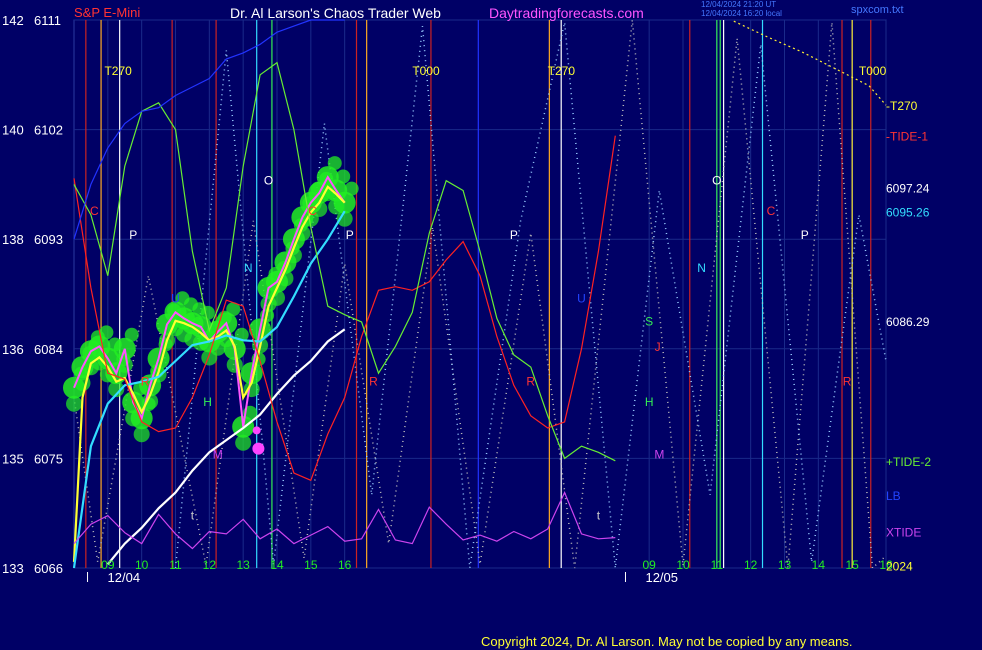 This screenshot has height=650, width=982. Describe the element at coordinates (13, 239) in the screenshot. I see `y-tick-label-inner: 138` at that location.